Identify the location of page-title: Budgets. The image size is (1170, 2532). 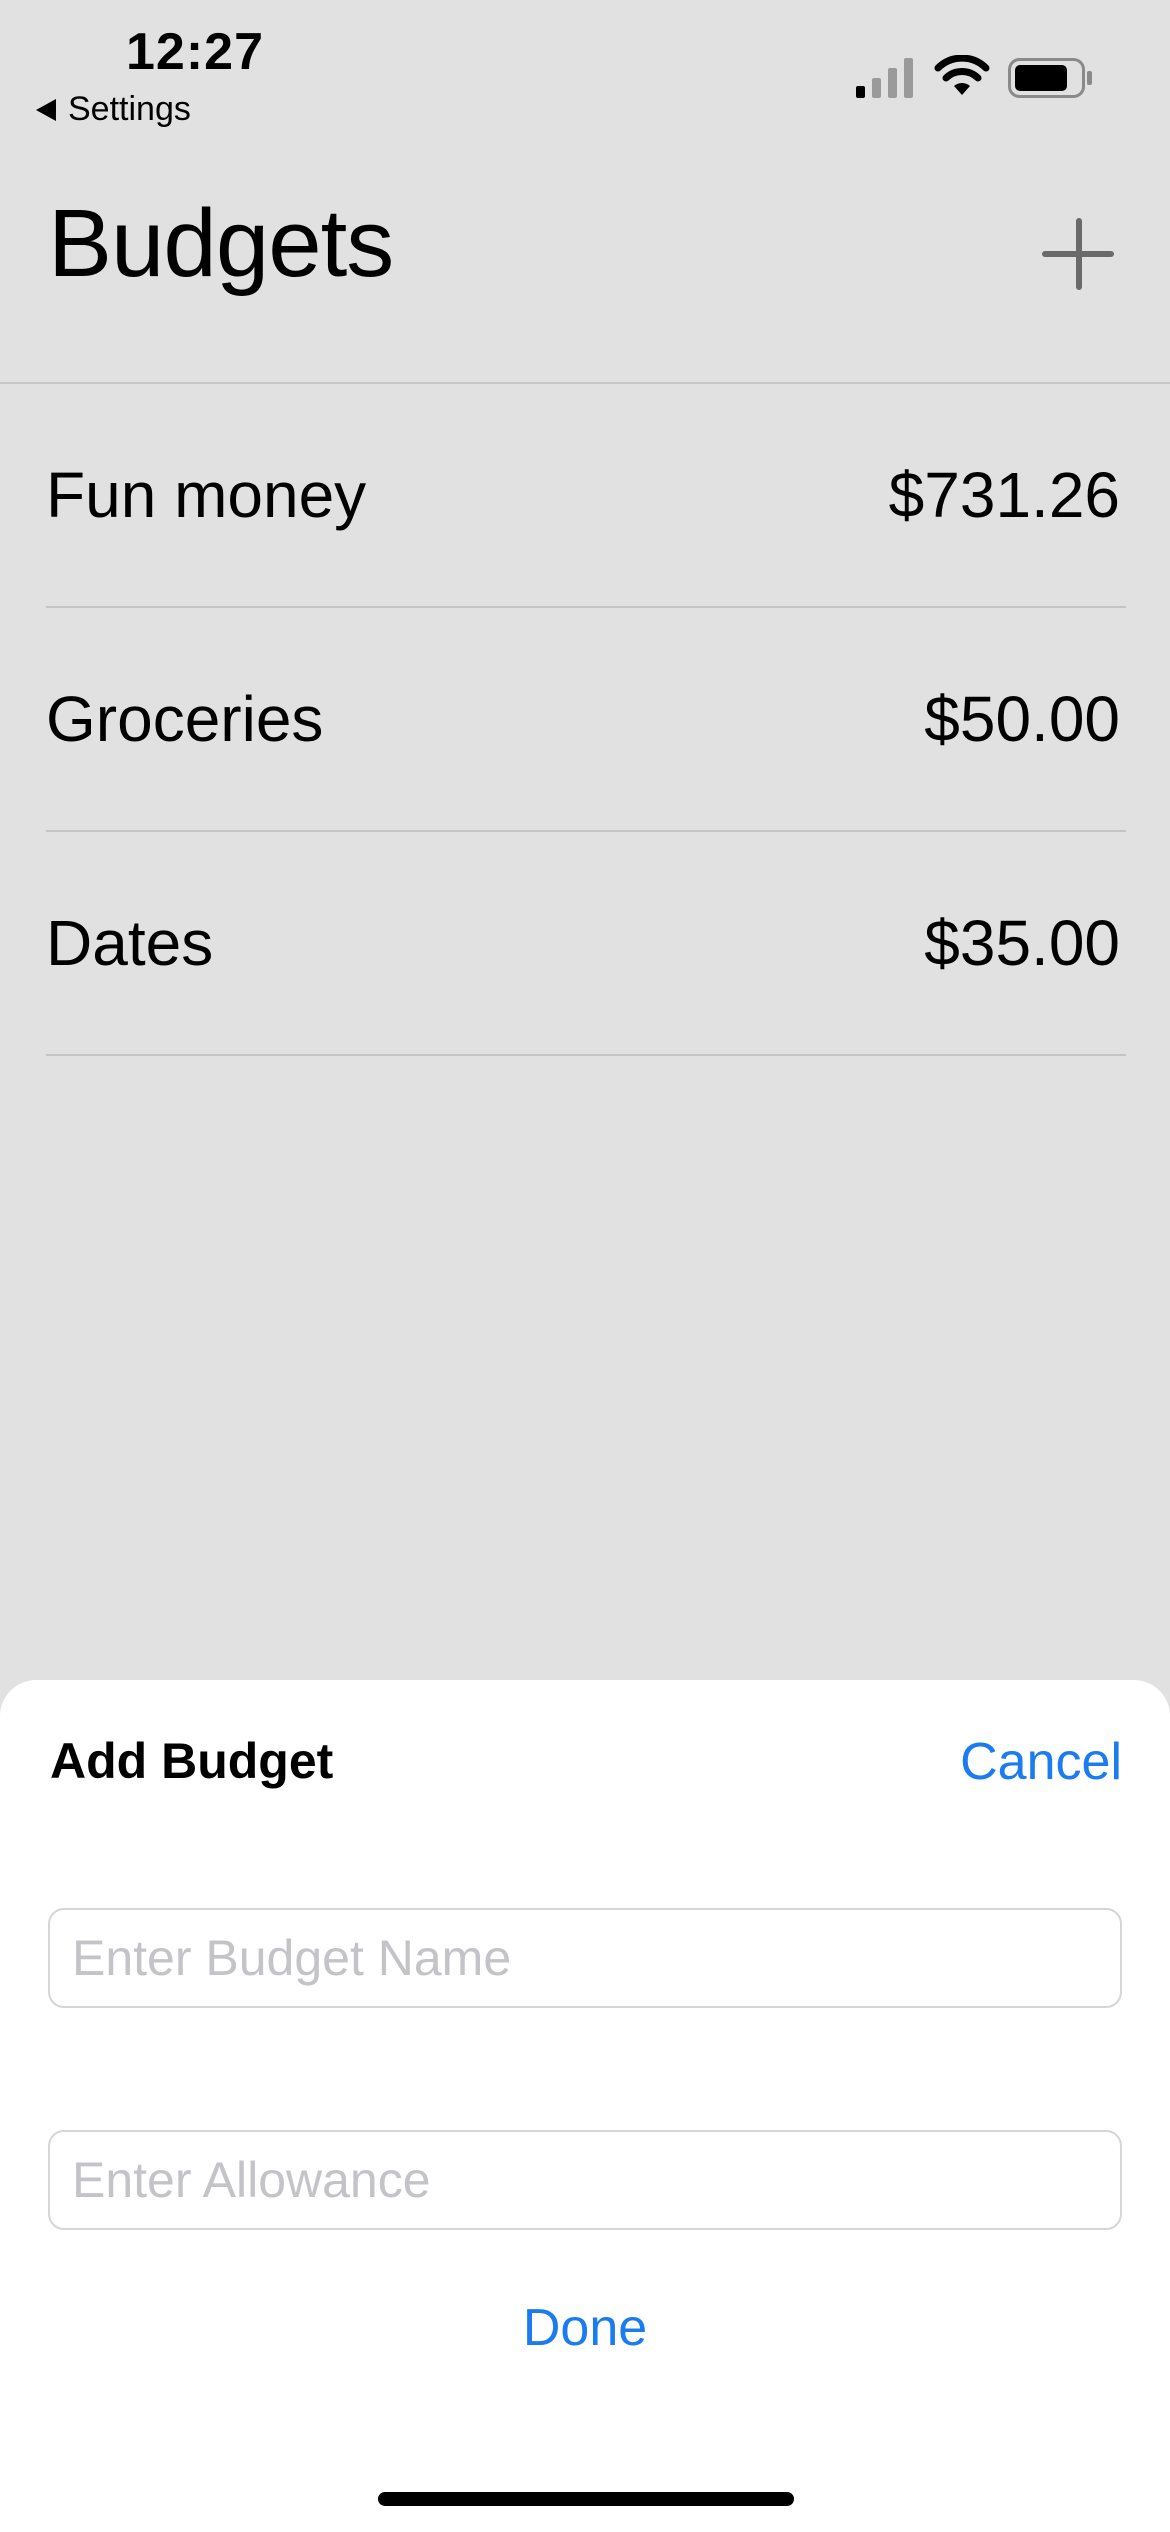
(221, 243).